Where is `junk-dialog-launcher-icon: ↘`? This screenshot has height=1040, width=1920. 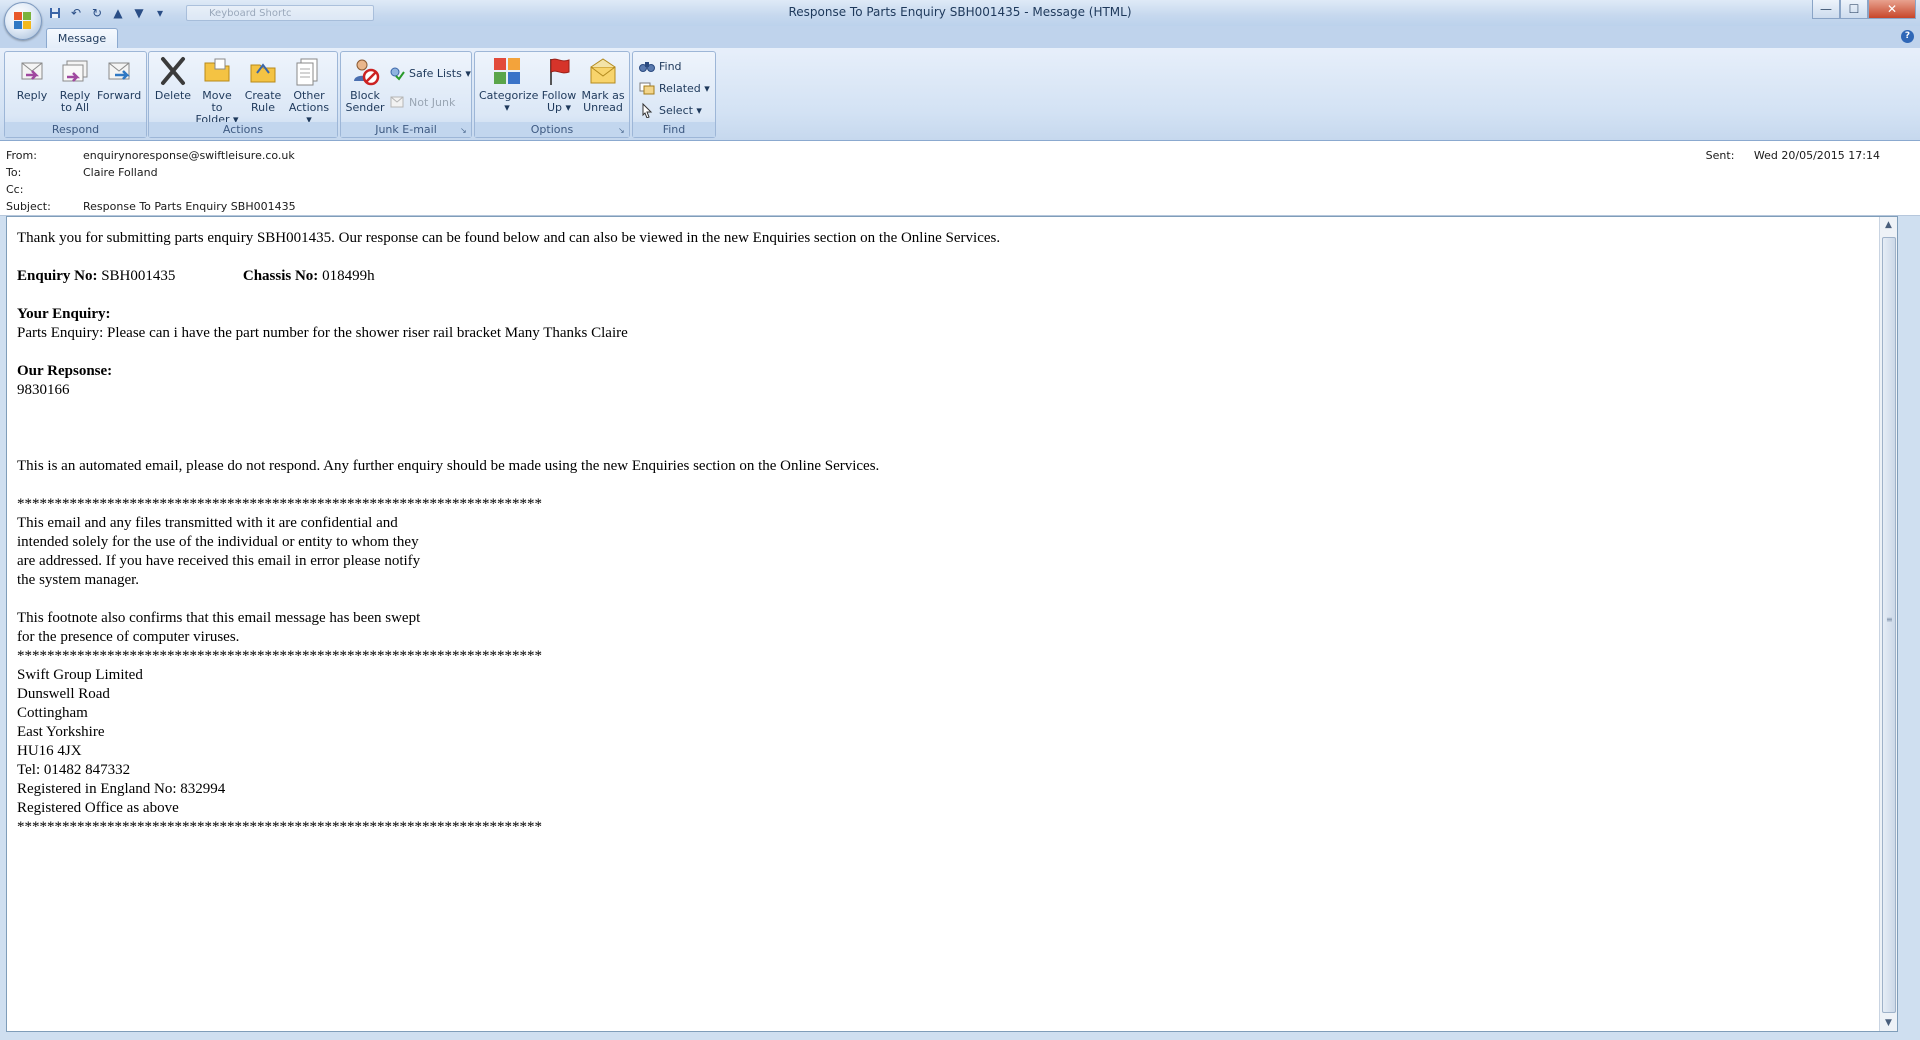 junk-dialog-launcher-icon: ↘ is located at coordinates (464, 130).